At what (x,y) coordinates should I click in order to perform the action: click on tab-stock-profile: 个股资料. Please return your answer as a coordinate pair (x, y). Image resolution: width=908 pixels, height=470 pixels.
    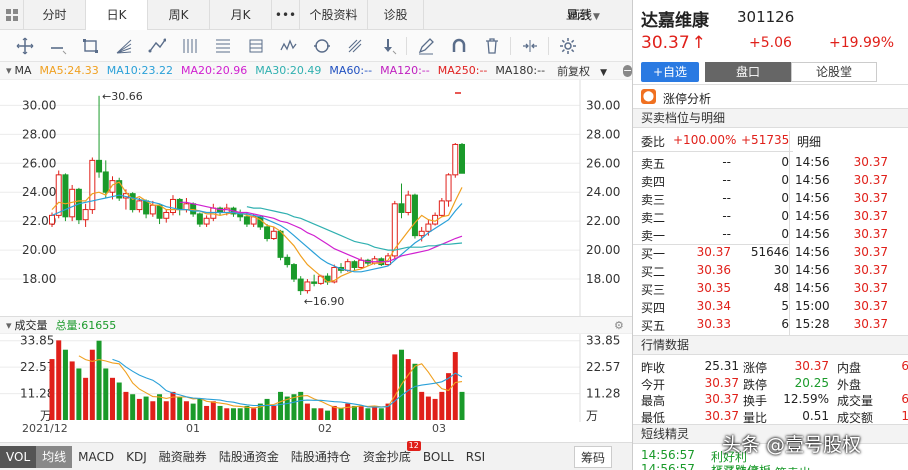
    Looking at the image, I should click on (334, 15).